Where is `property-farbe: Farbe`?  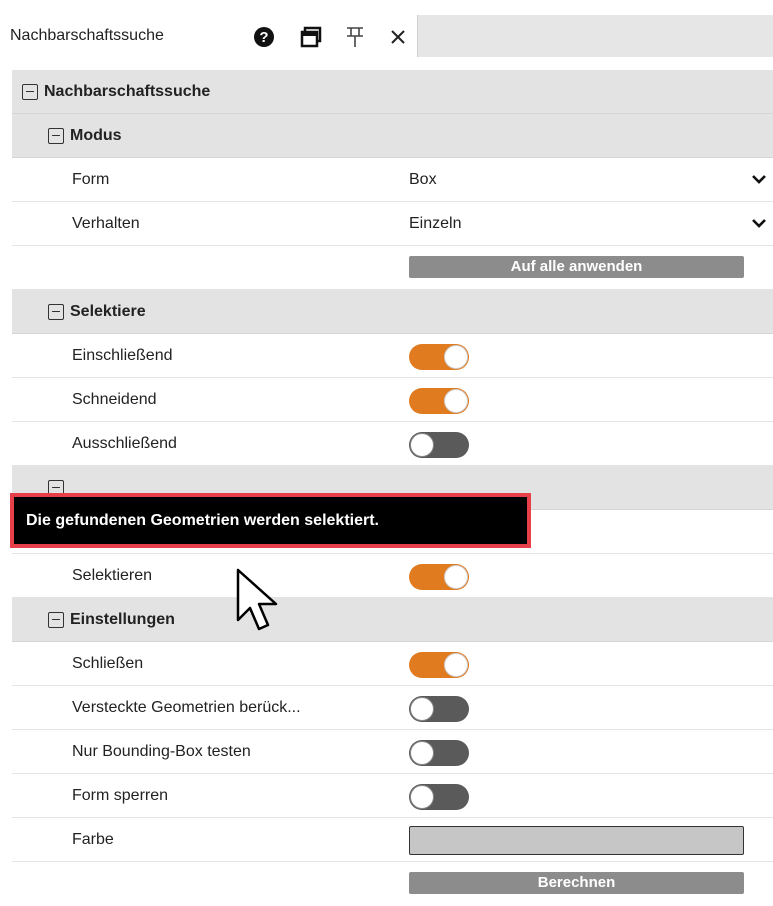
property-farbe: Farbe is located at coordinates (392, 840).